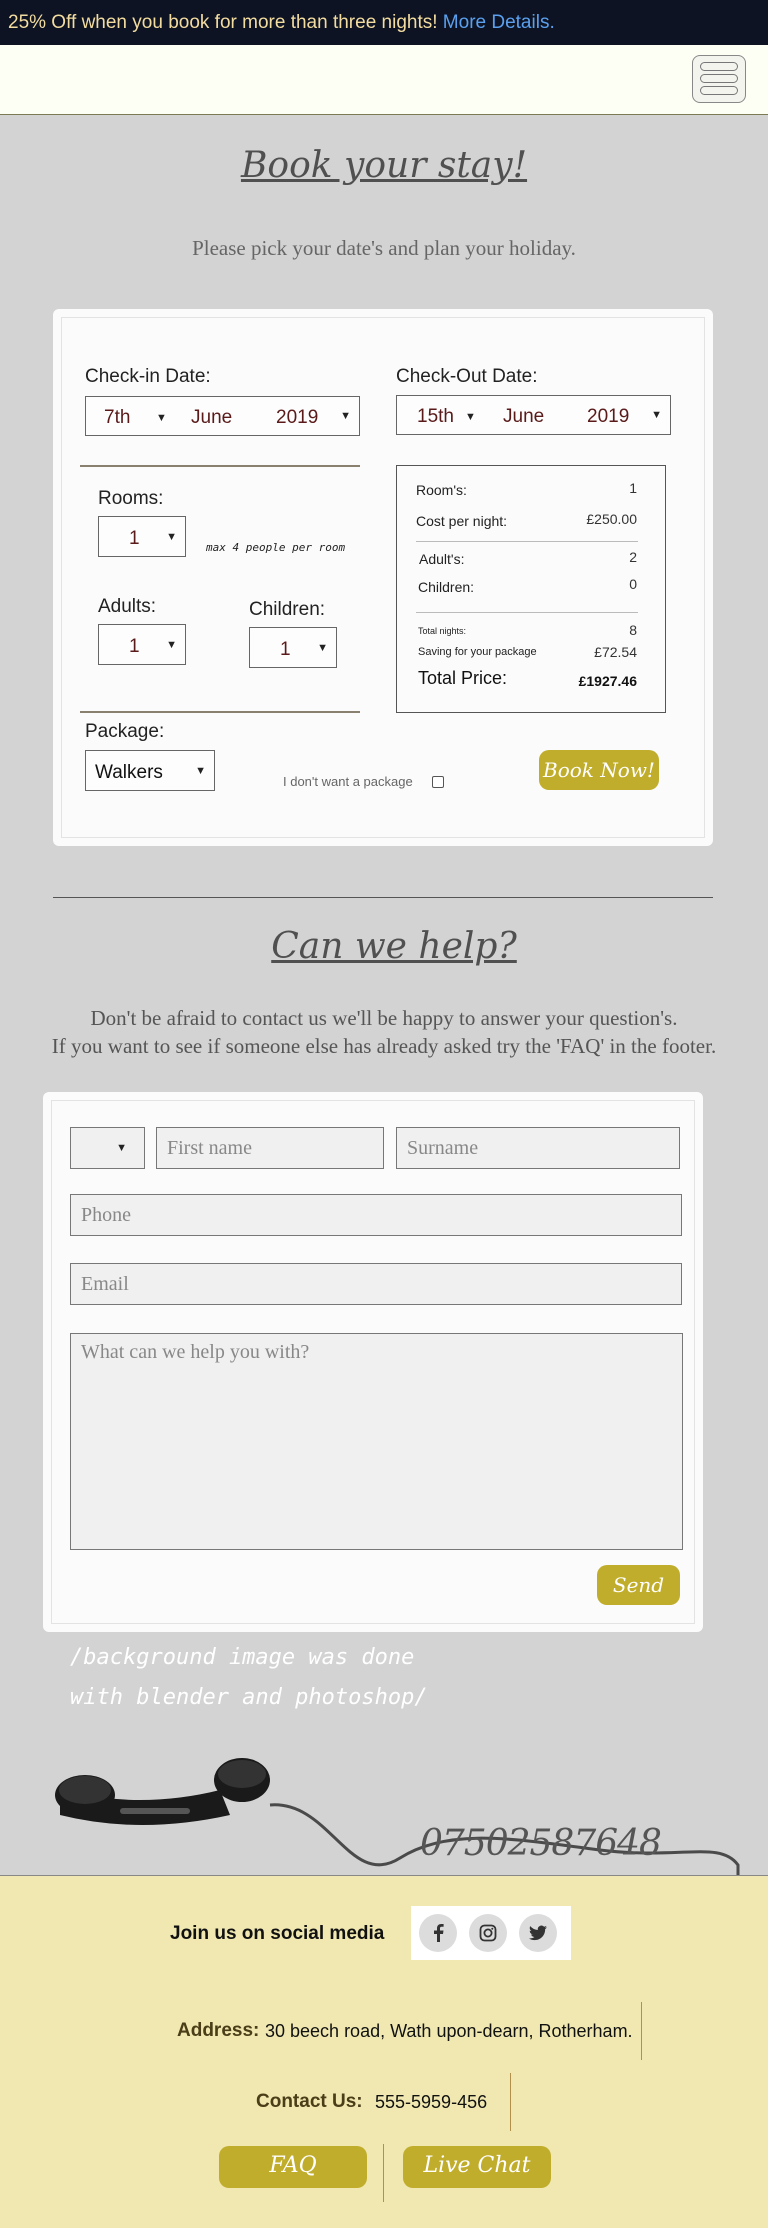 The height and width of the screenshot is (2228, 768). I want to click on summary-adults-value: 2, so click(633, 557).